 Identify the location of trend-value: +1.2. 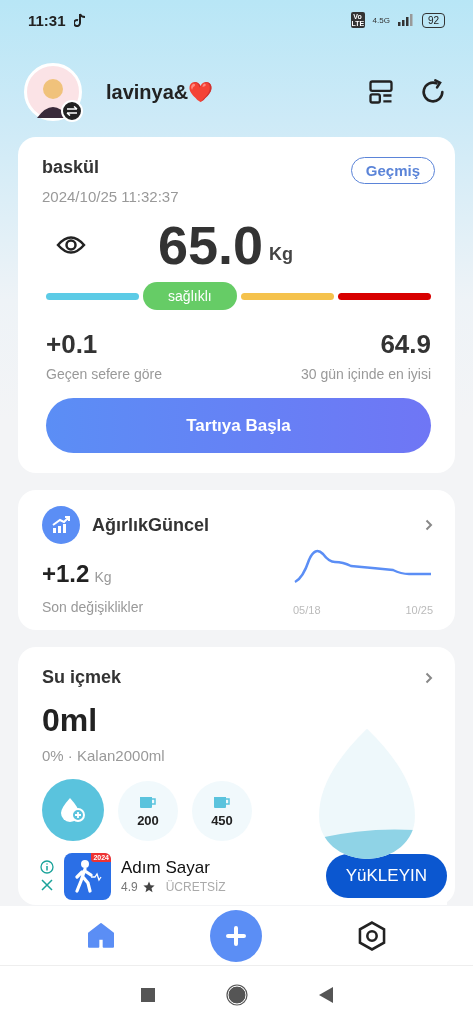
(66, 573).